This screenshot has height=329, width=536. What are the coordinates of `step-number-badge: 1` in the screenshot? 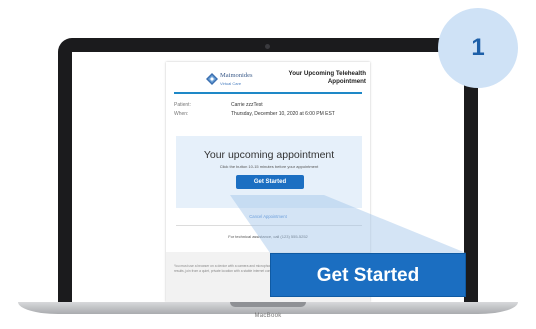 It's located at (478, 48).